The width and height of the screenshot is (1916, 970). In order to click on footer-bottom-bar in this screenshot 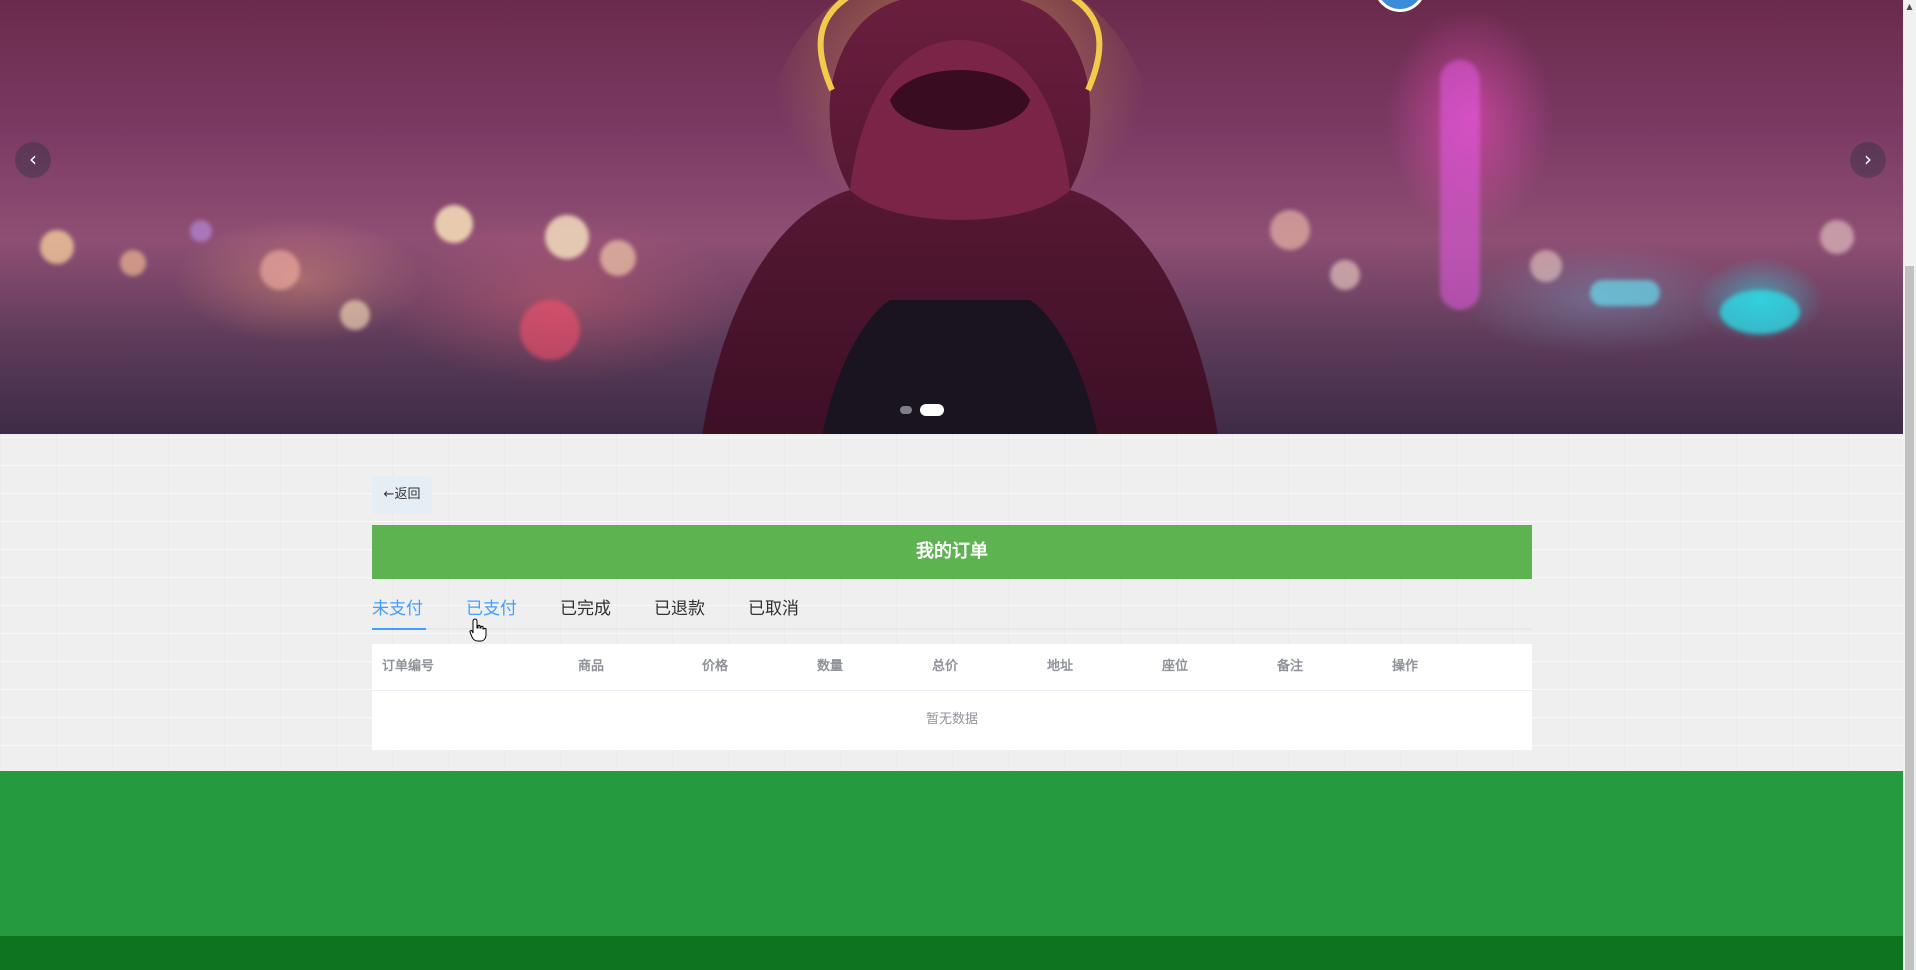, I will do `click(951, 953)`.